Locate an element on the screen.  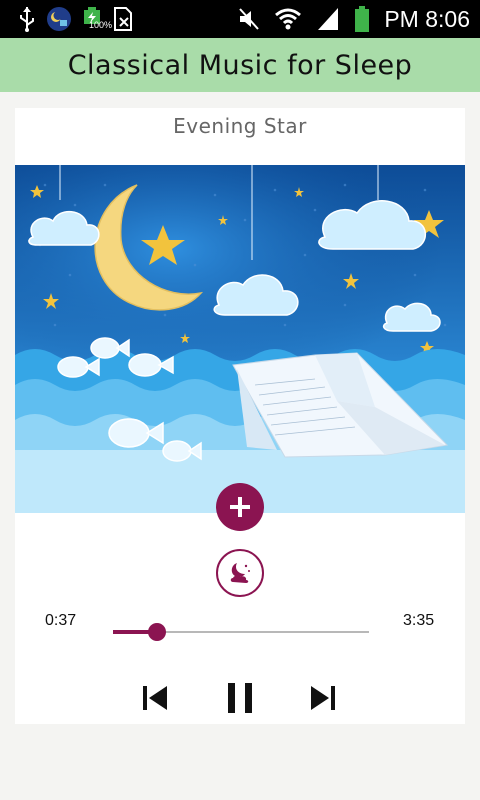
battery-icon is located at coordinates (362, 19).